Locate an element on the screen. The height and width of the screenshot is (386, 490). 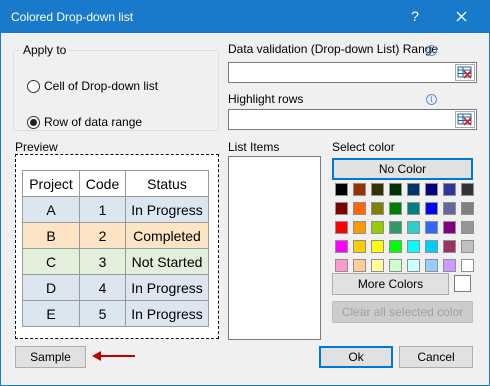
table-cell: Not Started is located at coordinates (167, 261).